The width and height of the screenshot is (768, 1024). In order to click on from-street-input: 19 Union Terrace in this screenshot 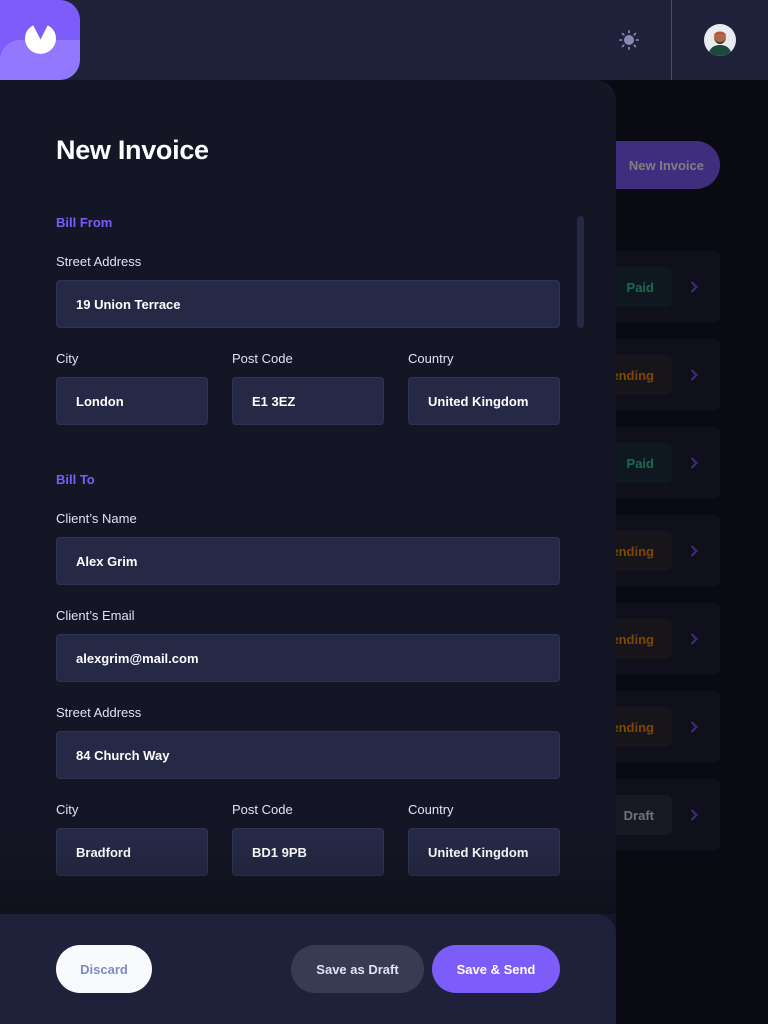, I will do `click(308, 304)`.